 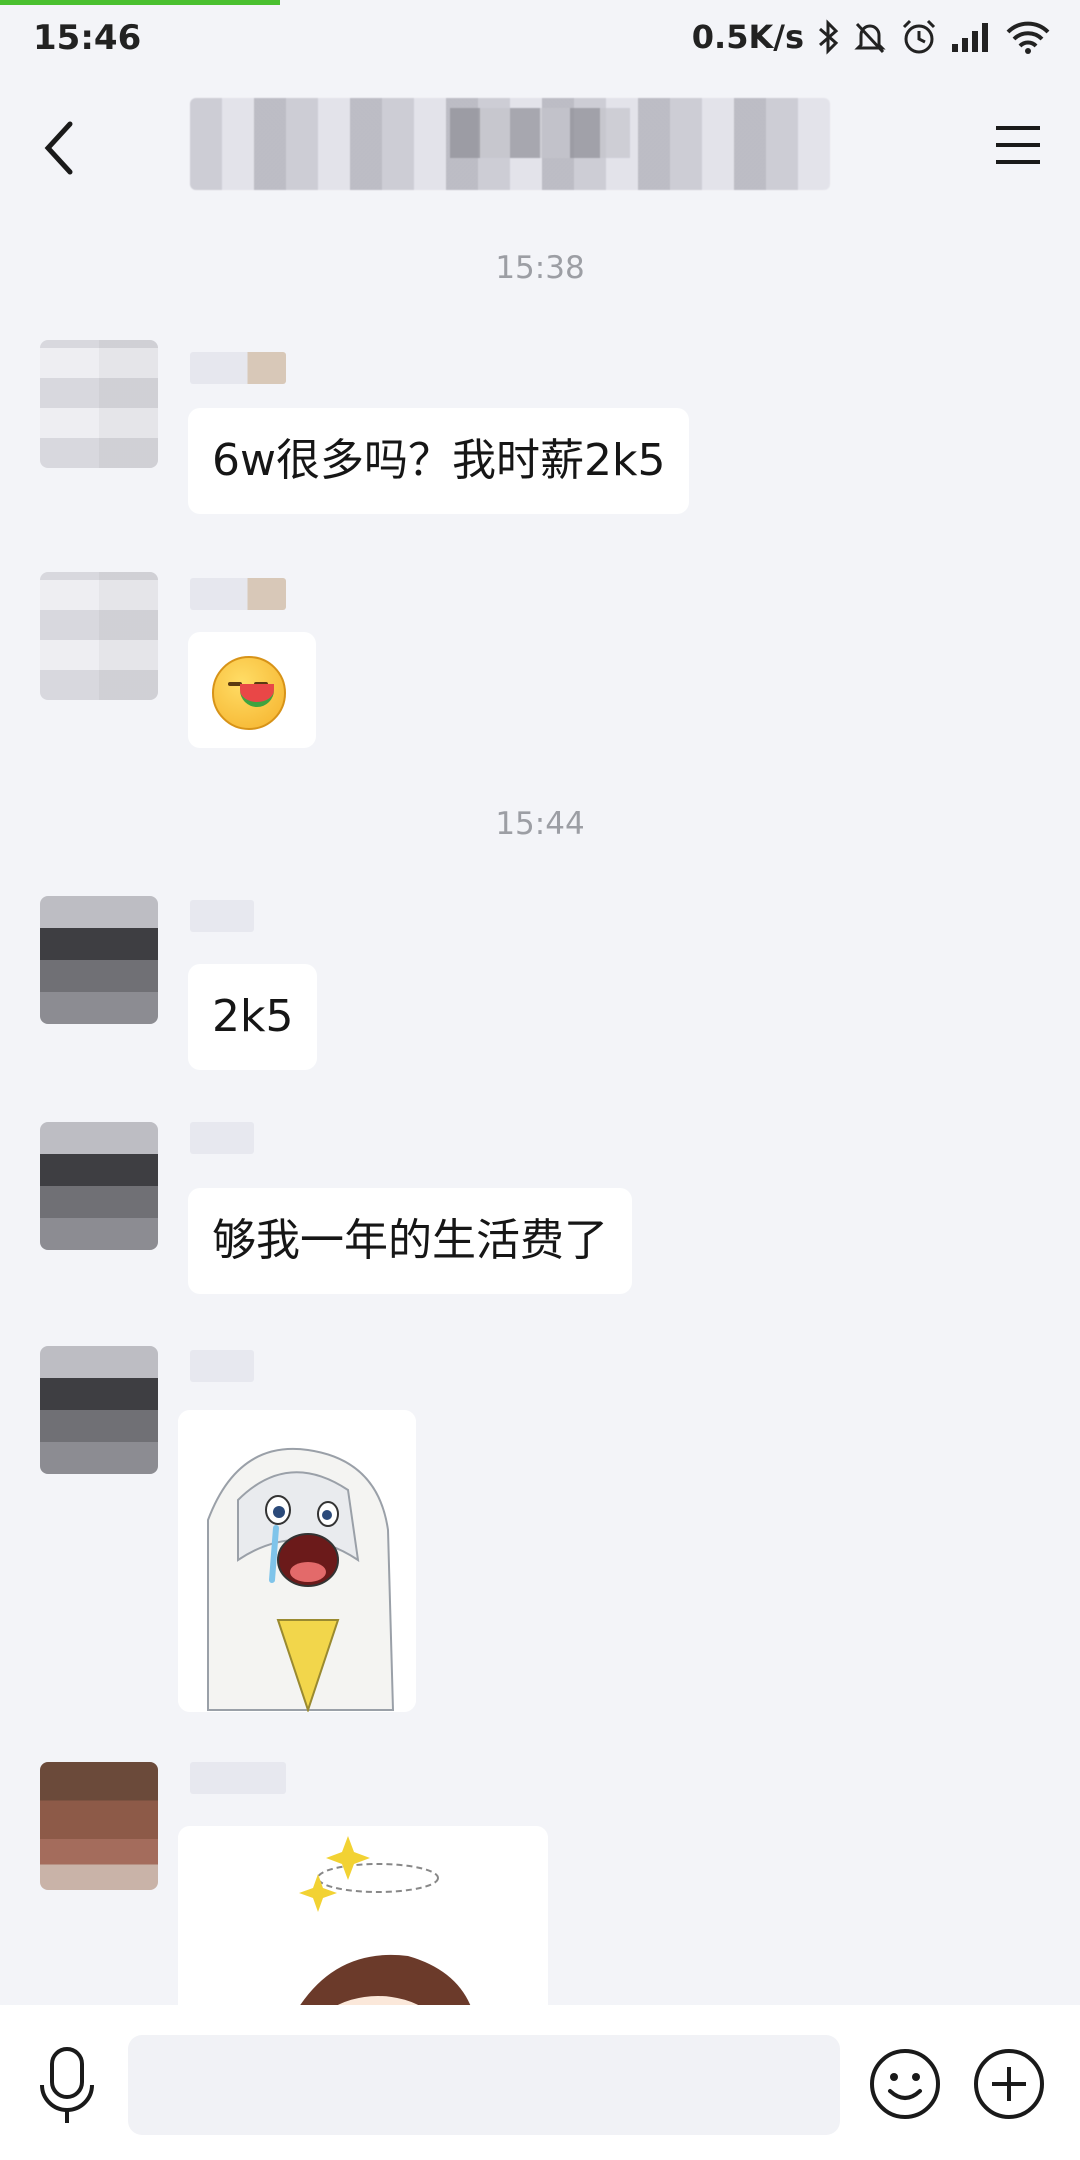 I want to click on bell-muted-icon, so click(x=870, y=38).